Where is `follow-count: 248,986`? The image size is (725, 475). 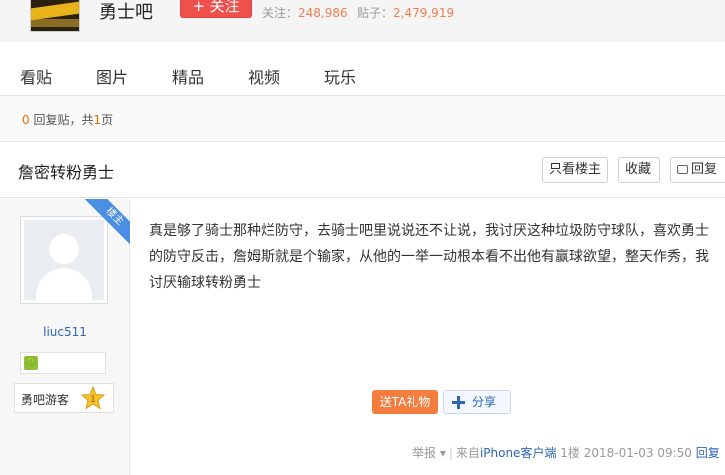
follow-count: 248,986 is located at coordinates (323, 13).